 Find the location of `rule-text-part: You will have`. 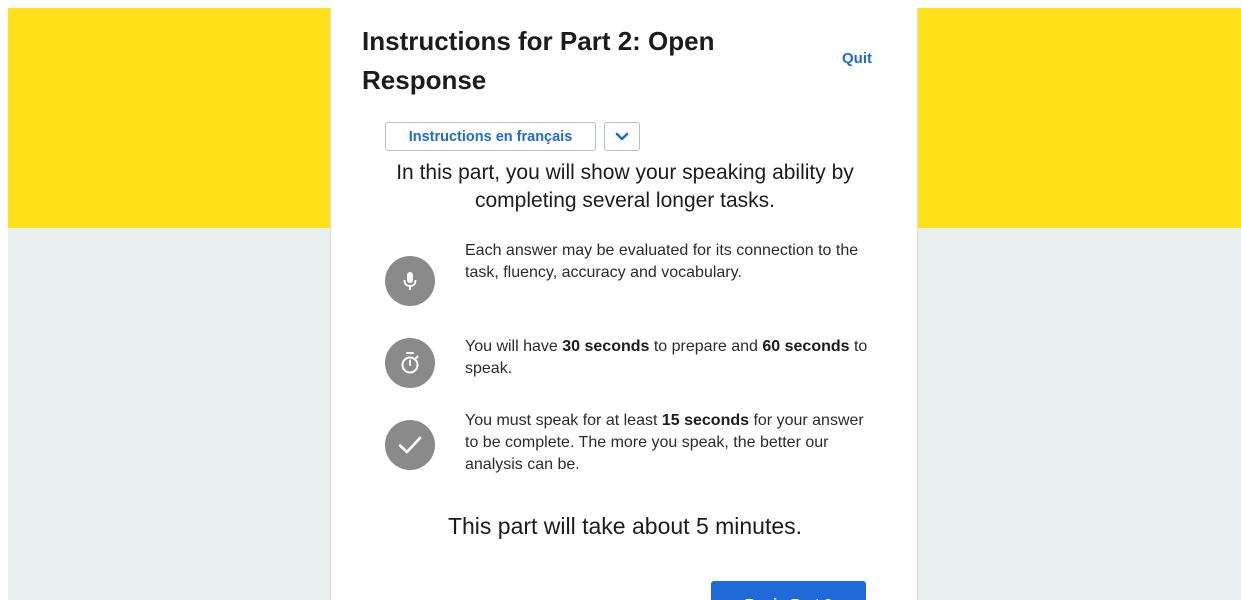

rule-text-part: You will have is located at coordinates (514, 346).